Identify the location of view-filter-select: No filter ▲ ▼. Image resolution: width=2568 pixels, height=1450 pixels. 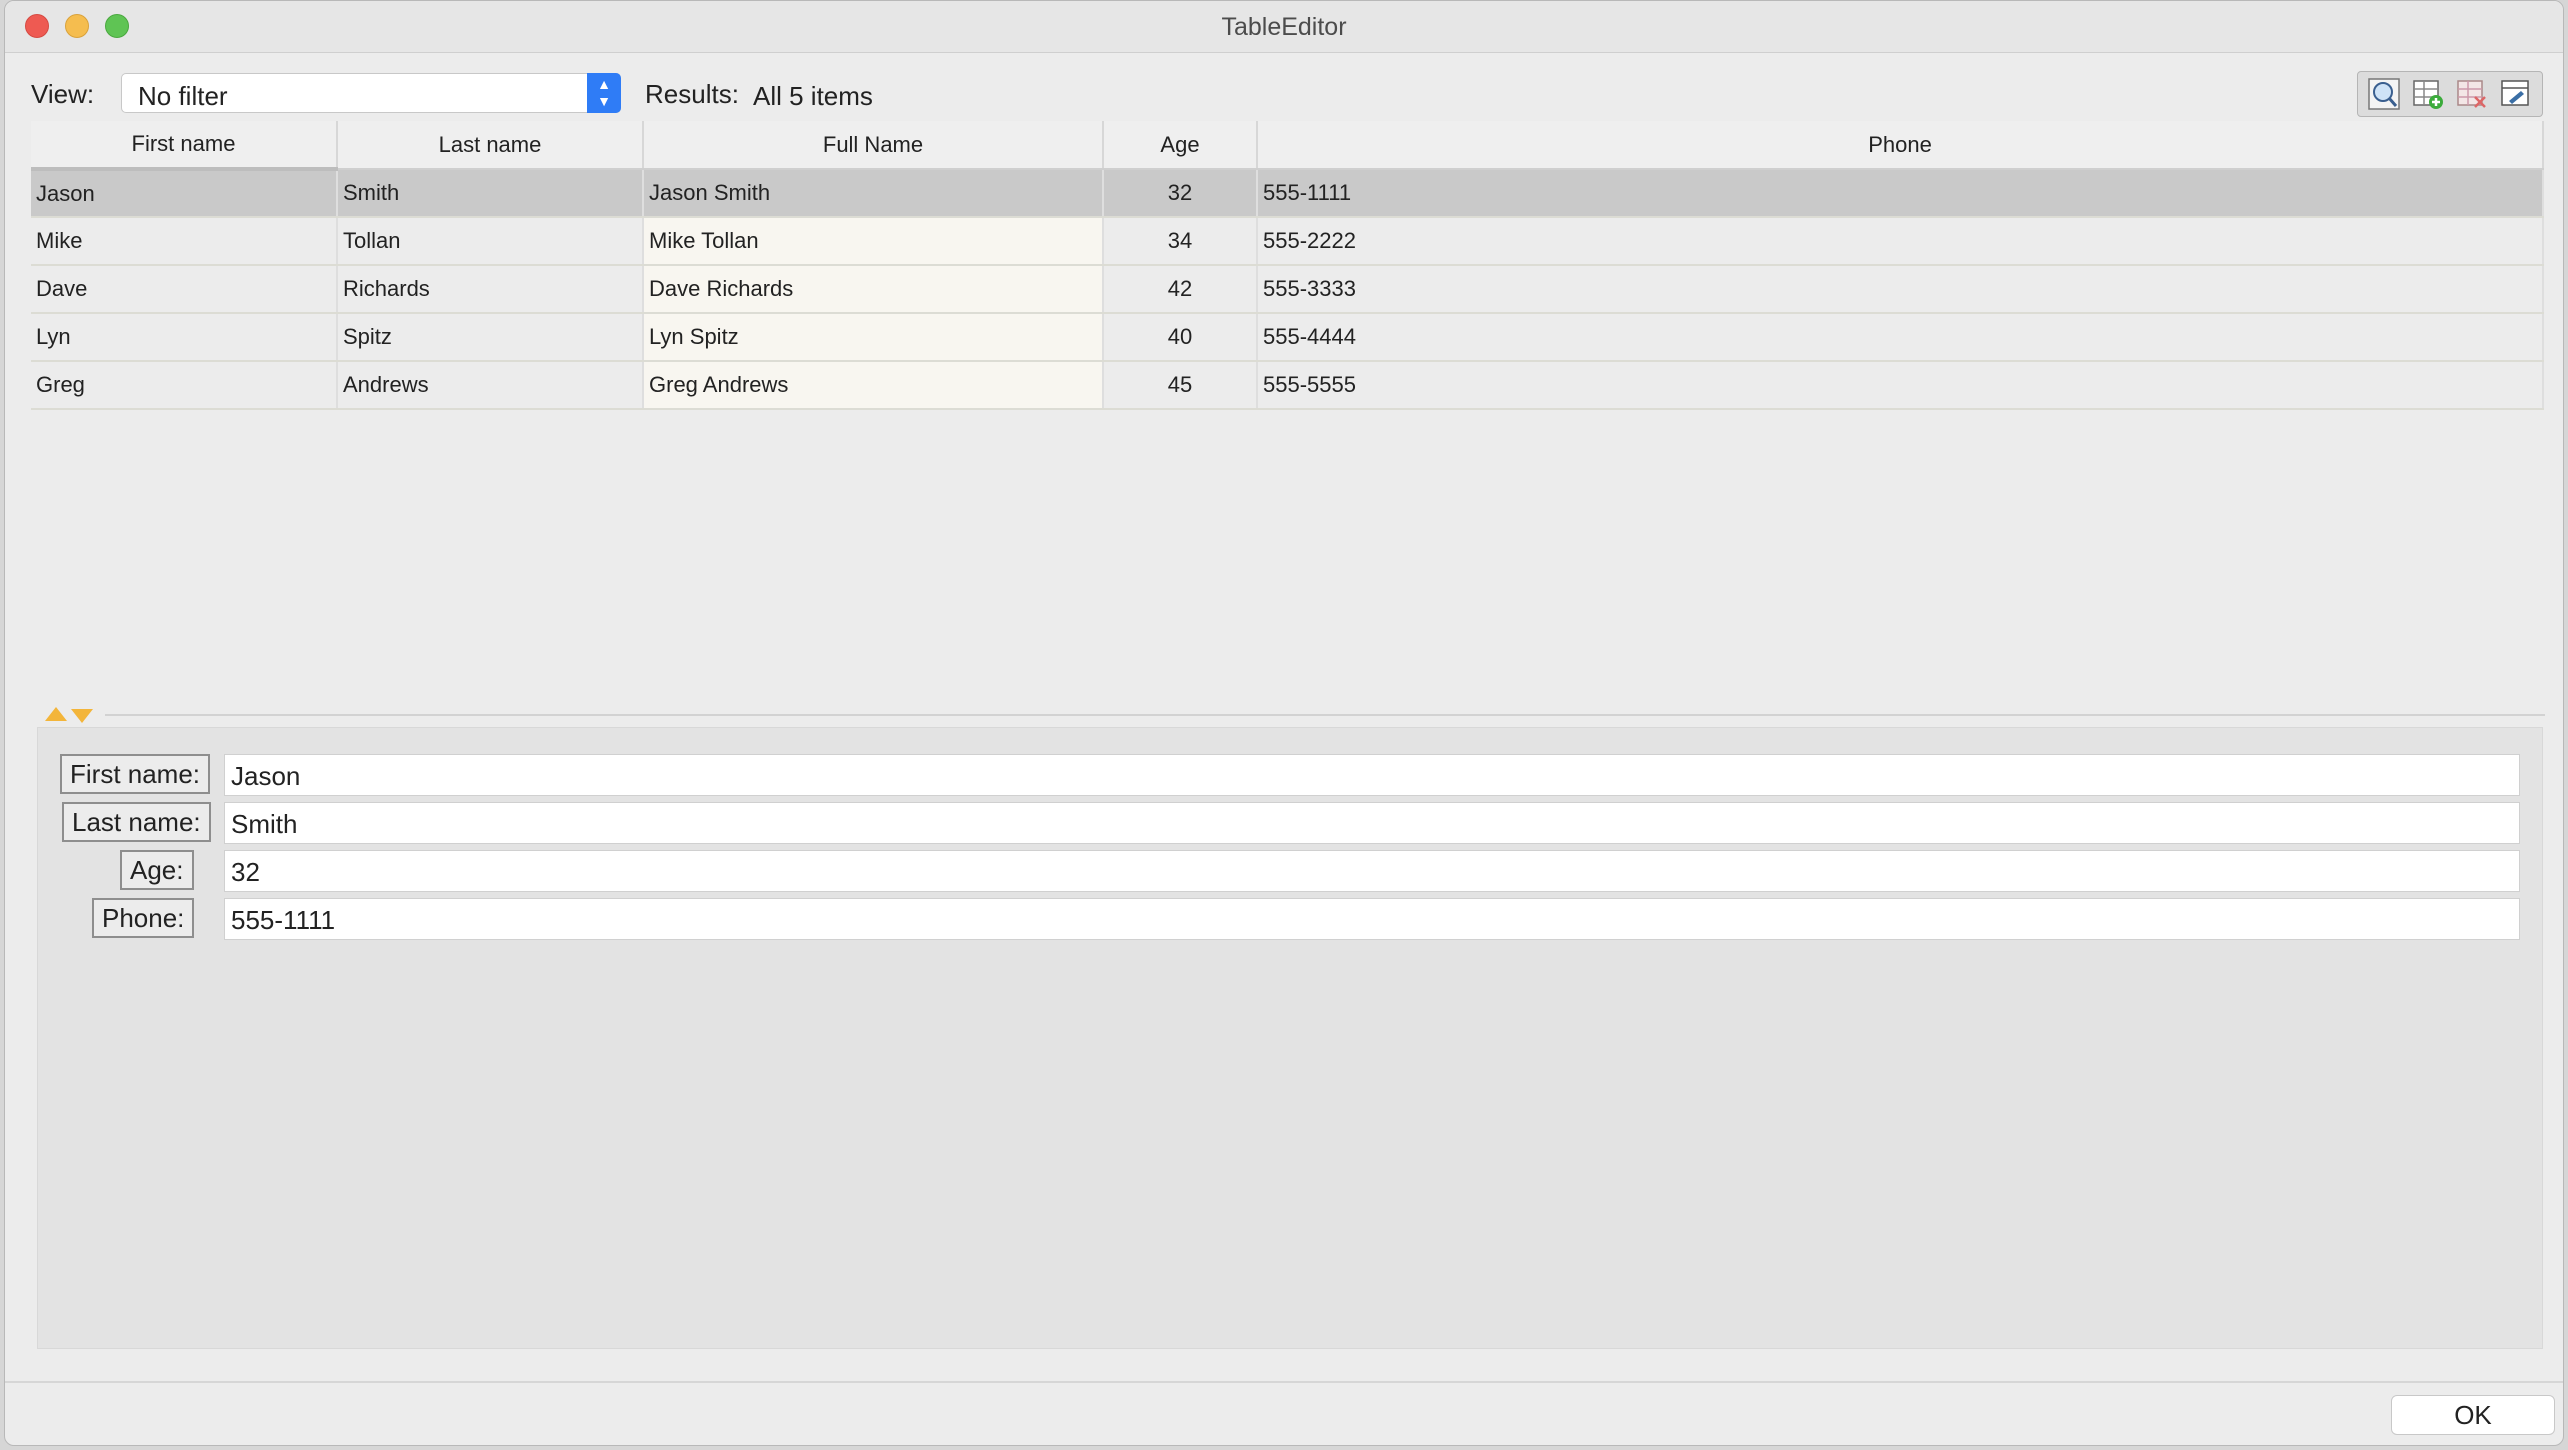
(371, 93).